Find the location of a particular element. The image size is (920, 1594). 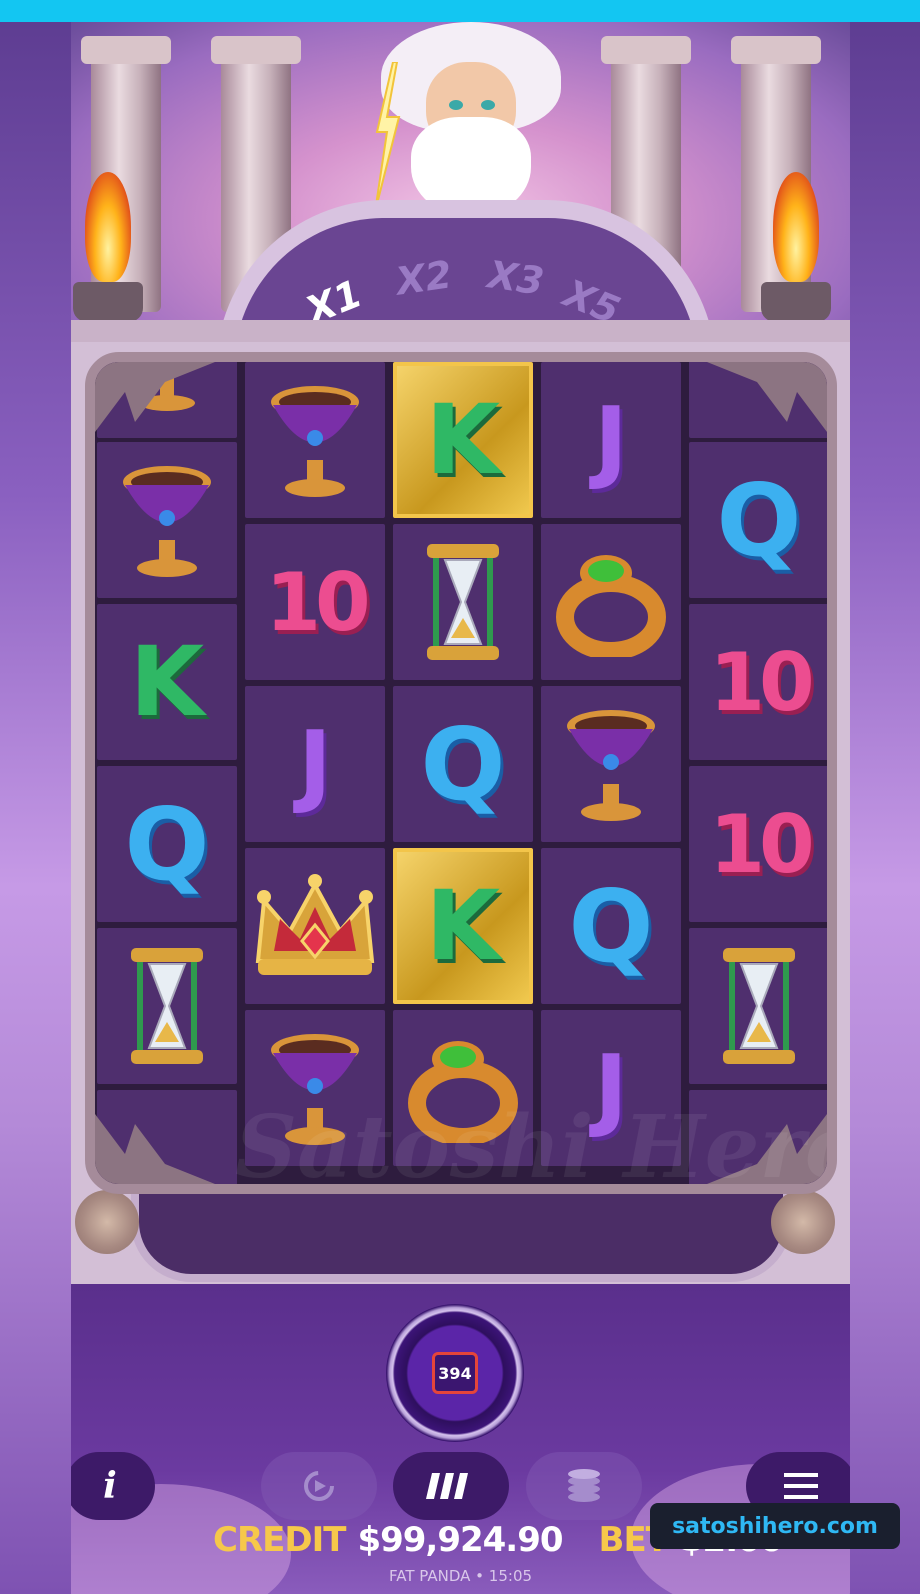

autoplay-icon is located at coordinates (319, 1486).